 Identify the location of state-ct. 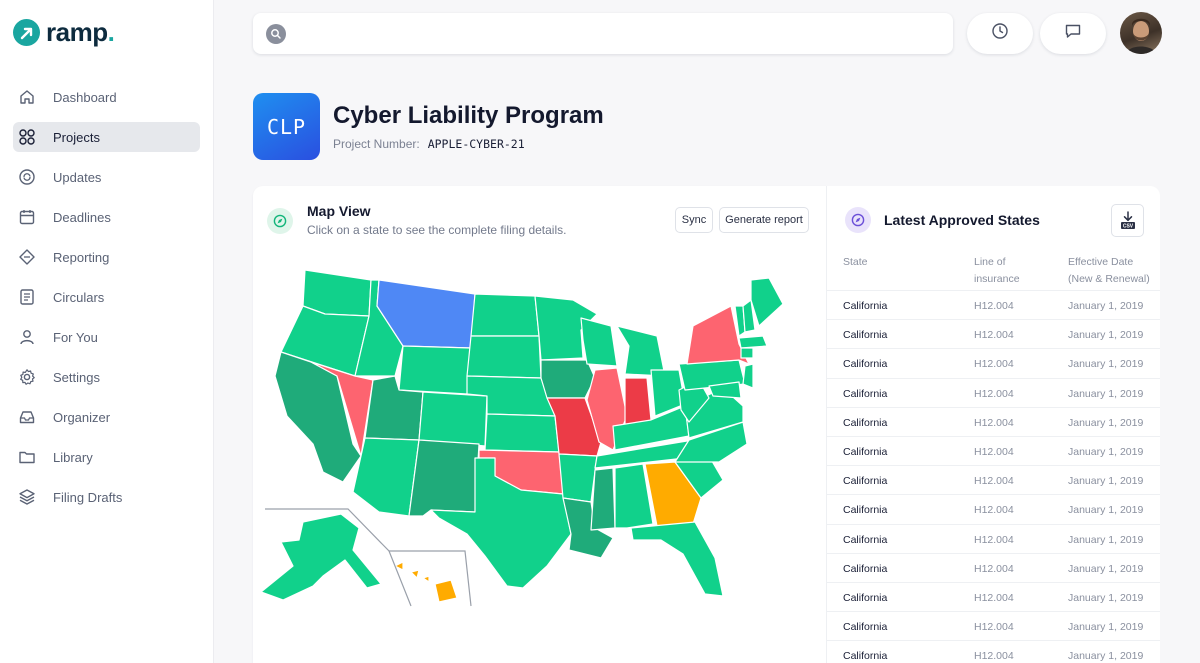
(747, 353).